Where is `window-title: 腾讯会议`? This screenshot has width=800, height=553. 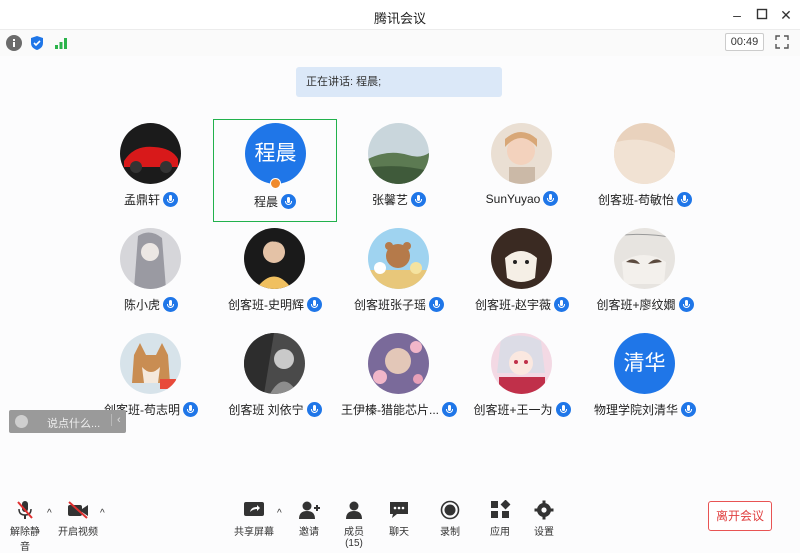
window-title: 腾讯会议 is located at coordinates (399, 18).